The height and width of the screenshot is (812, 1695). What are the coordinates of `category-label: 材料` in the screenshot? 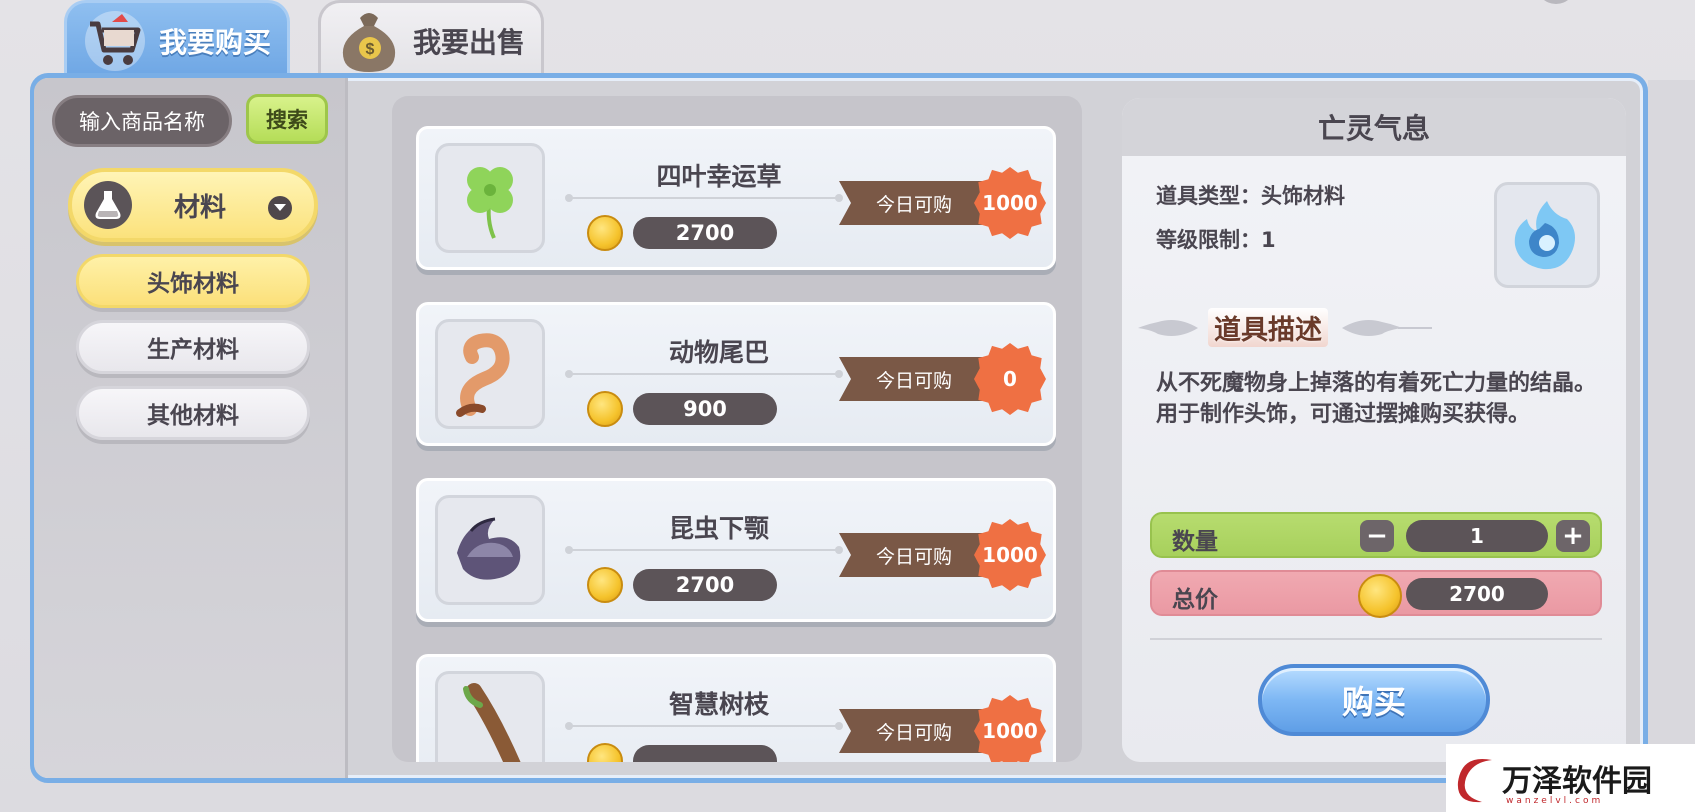 It's located at (200, 207).